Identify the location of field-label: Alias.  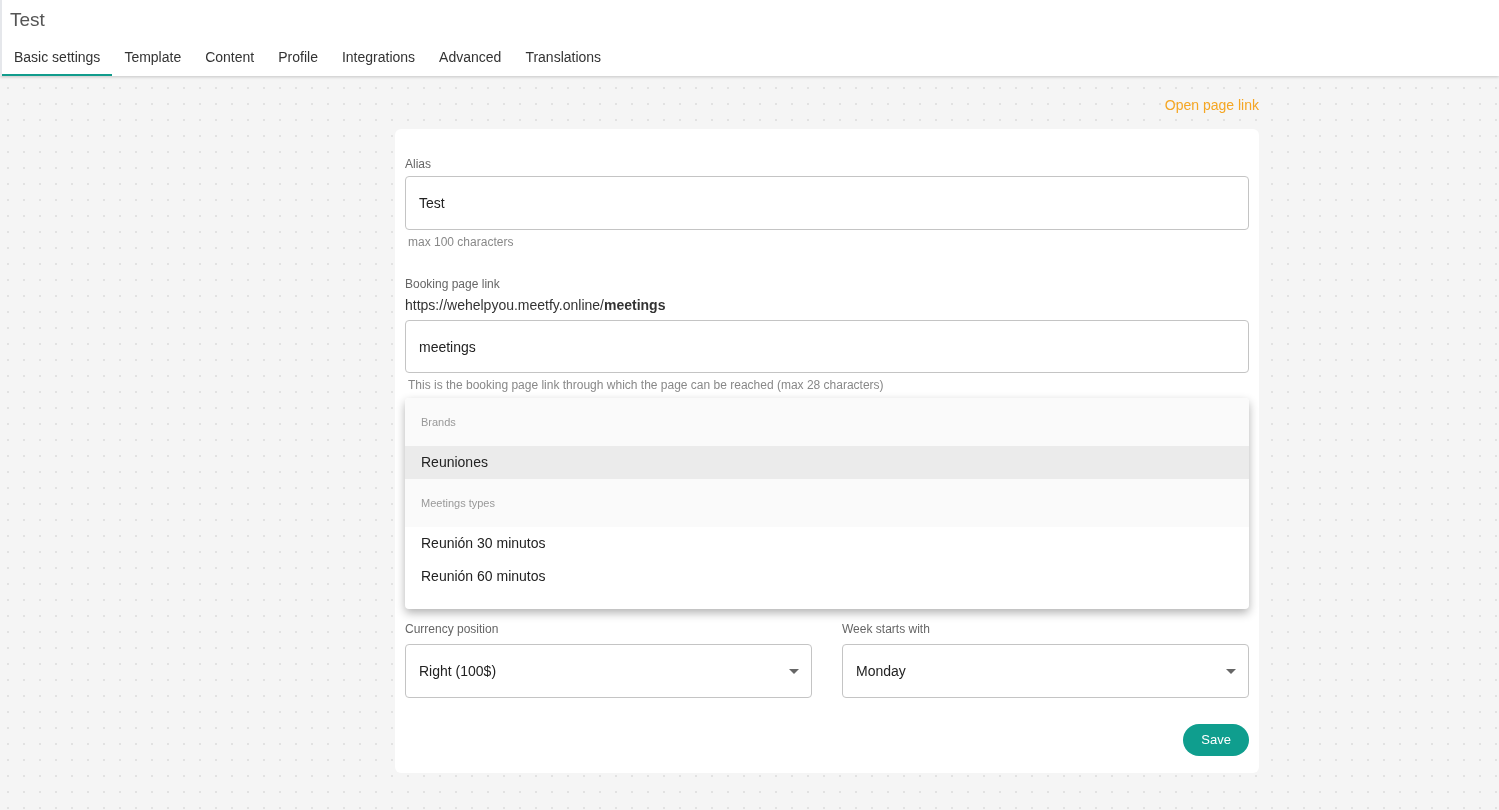
(418, 163).